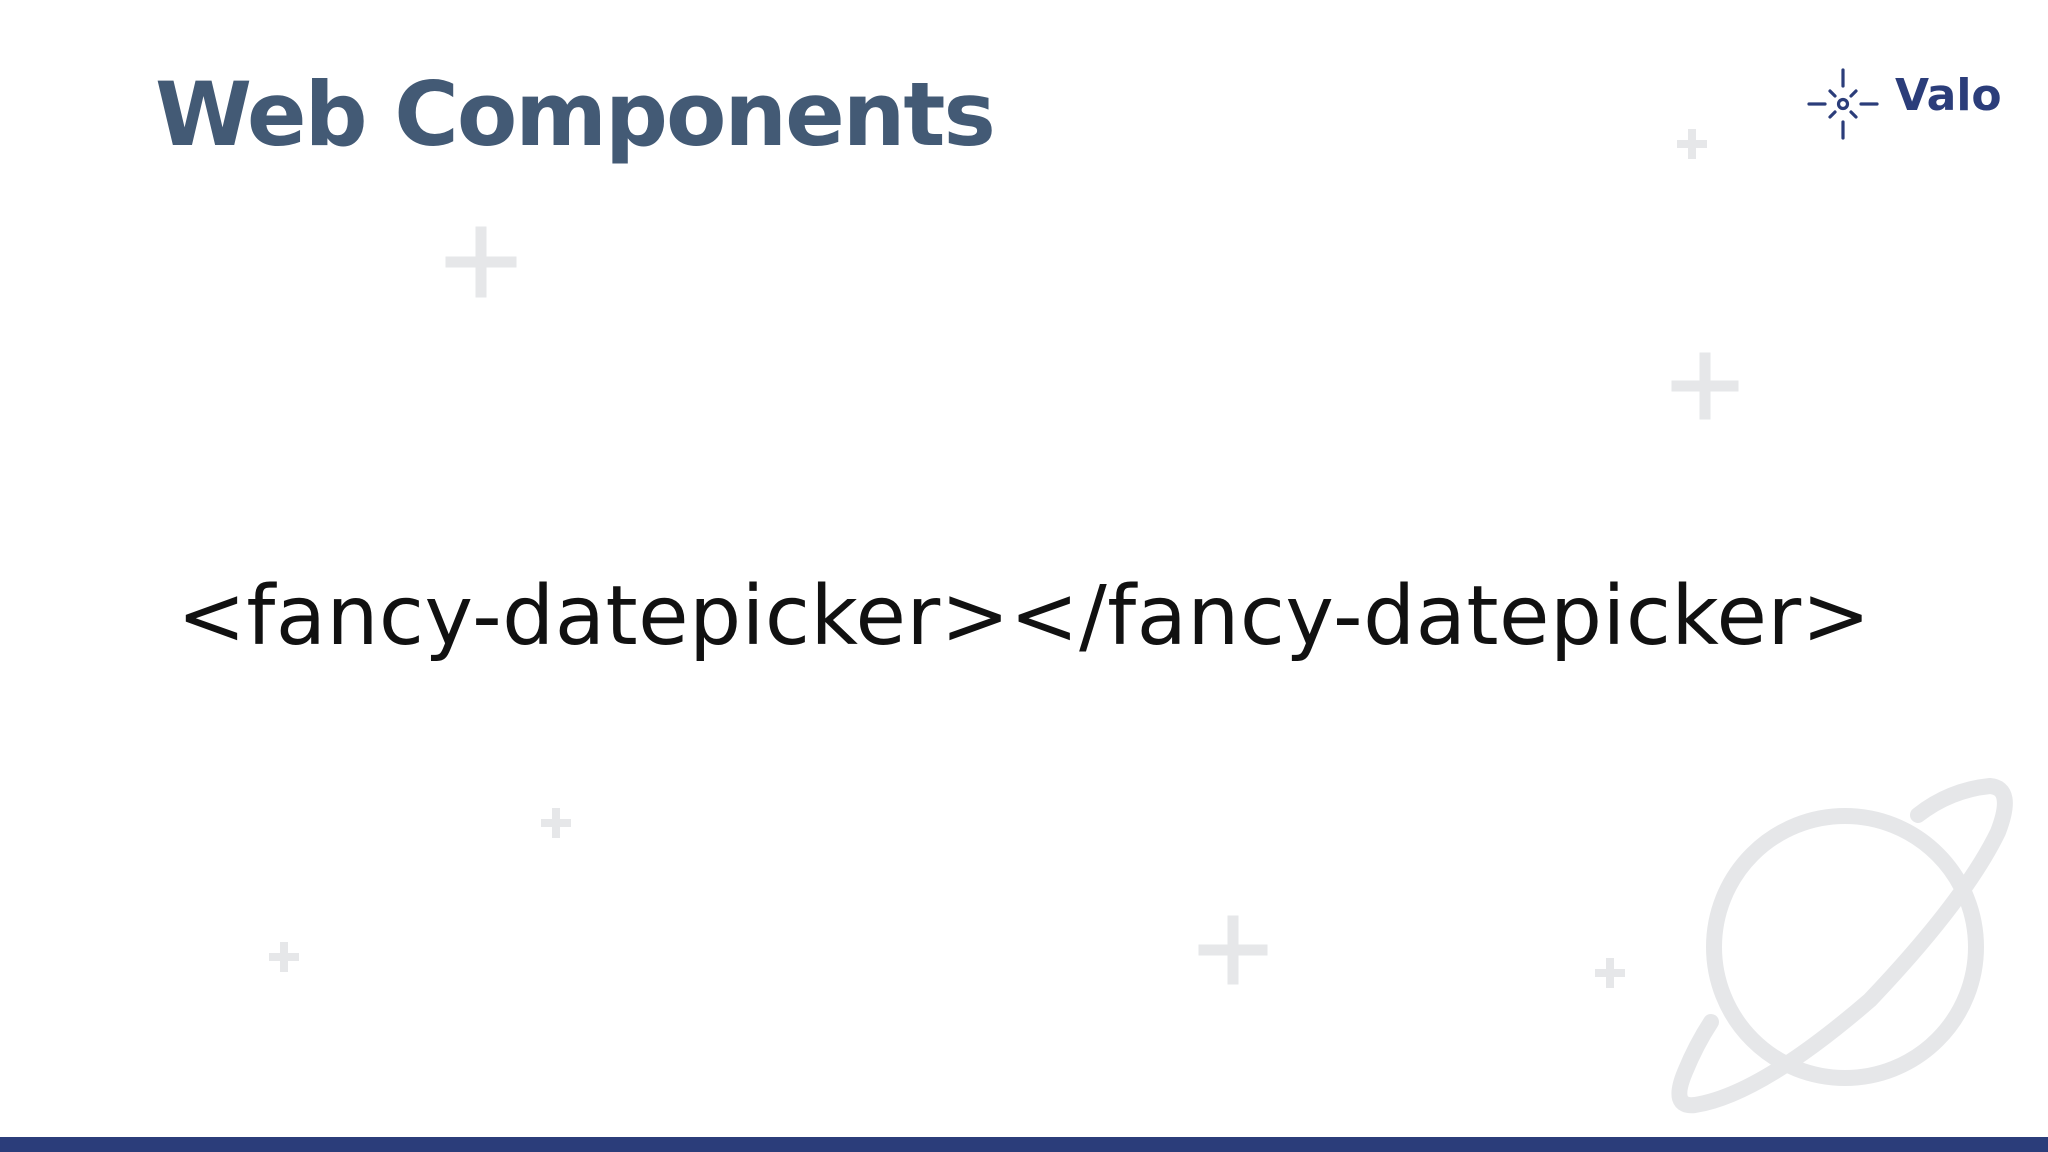 The image size is (2048, 1152). I want to click on slide-title: Web Components, so click(575, 114).